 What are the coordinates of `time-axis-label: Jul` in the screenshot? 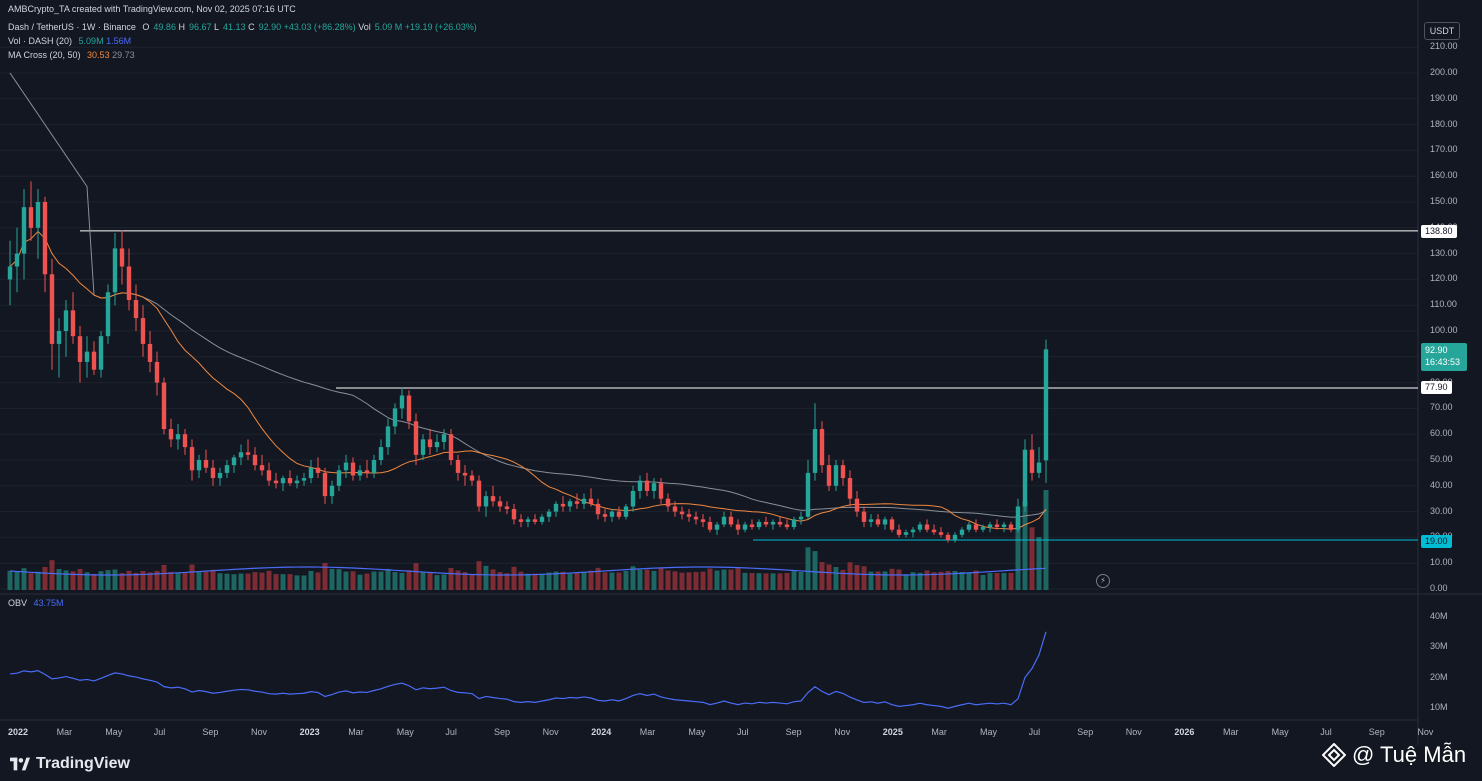 It's located at (1034, 732).